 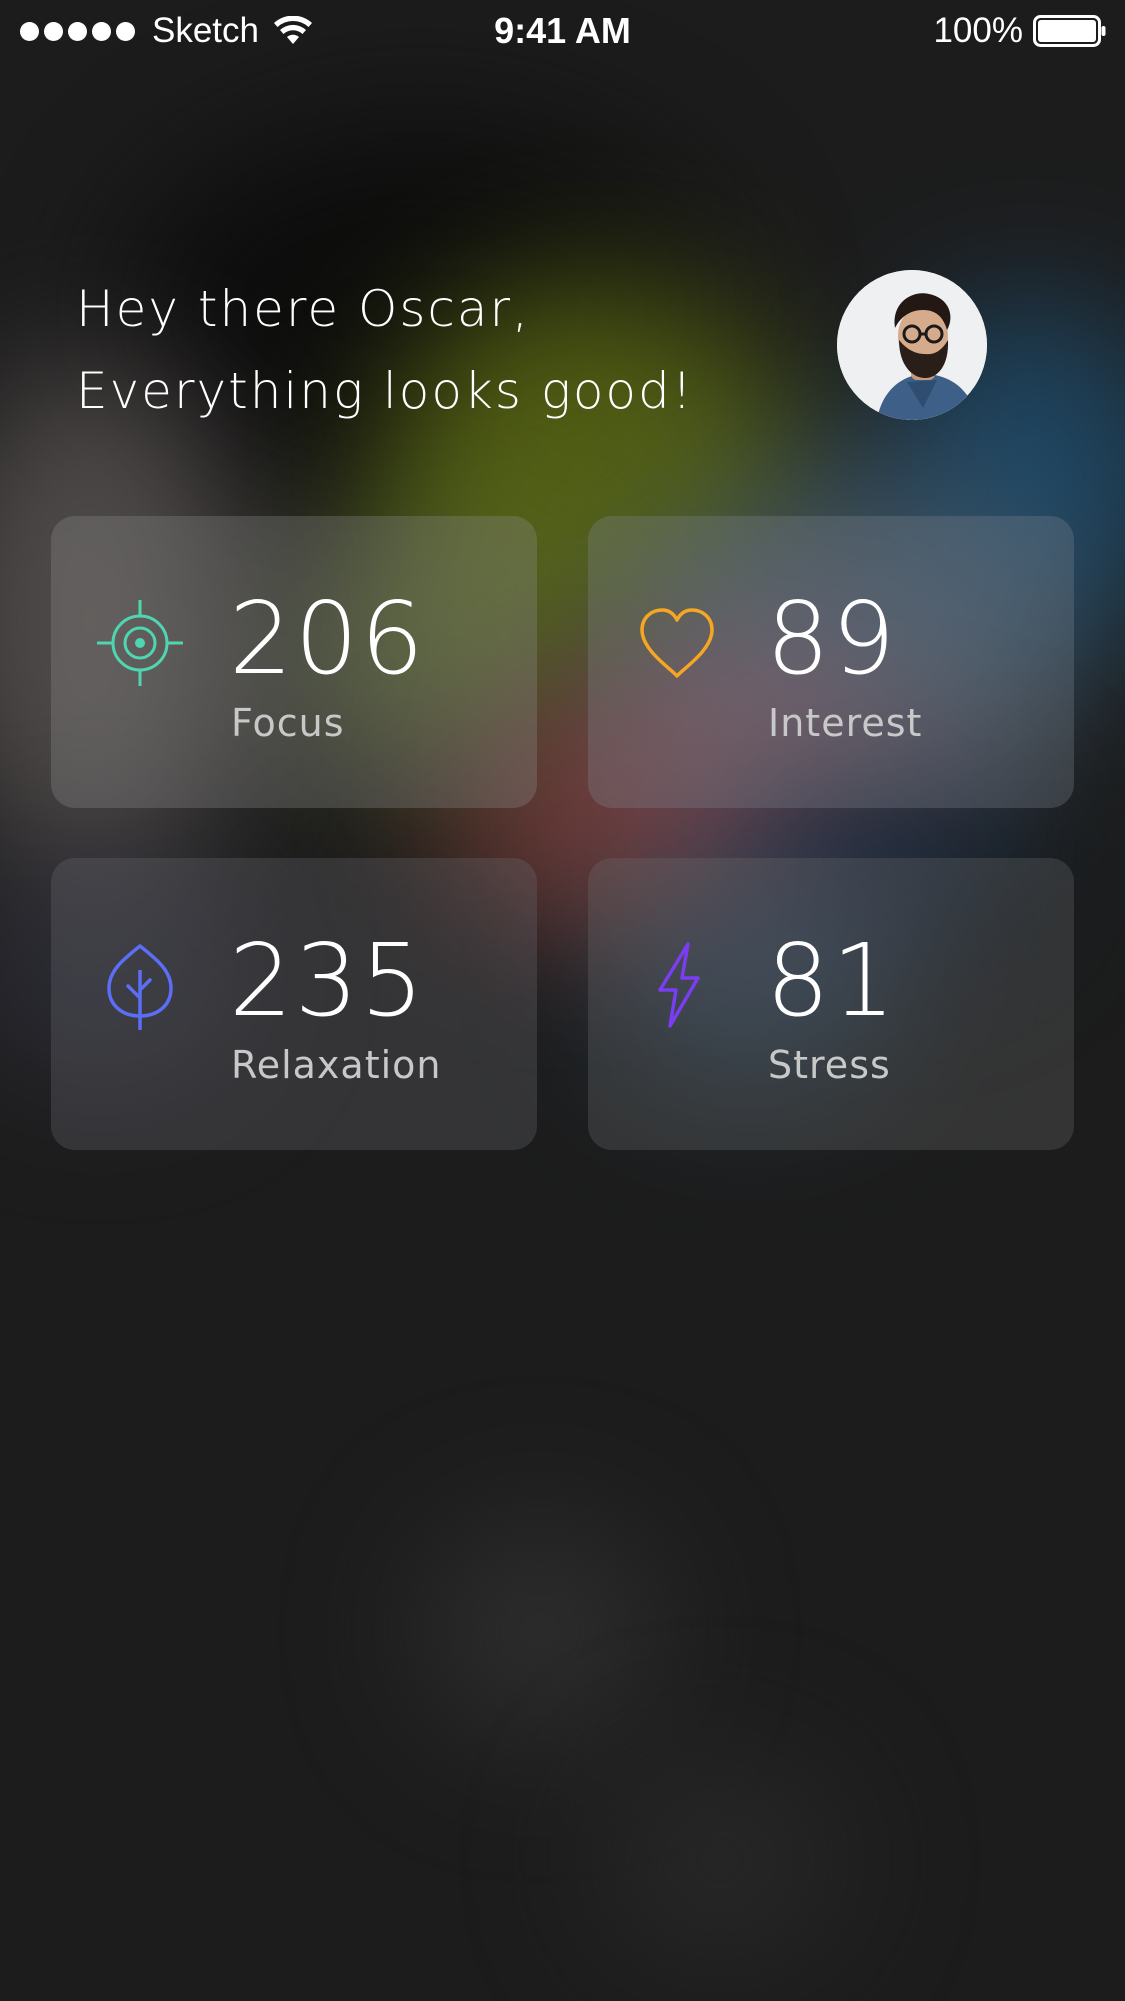 I want to click on user-portrait, so click(x=912, y=345).